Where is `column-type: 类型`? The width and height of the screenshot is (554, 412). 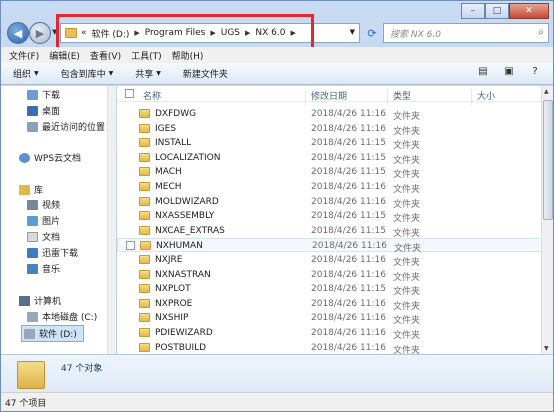 column-type: 类型 is located at coordinates (402, 95).